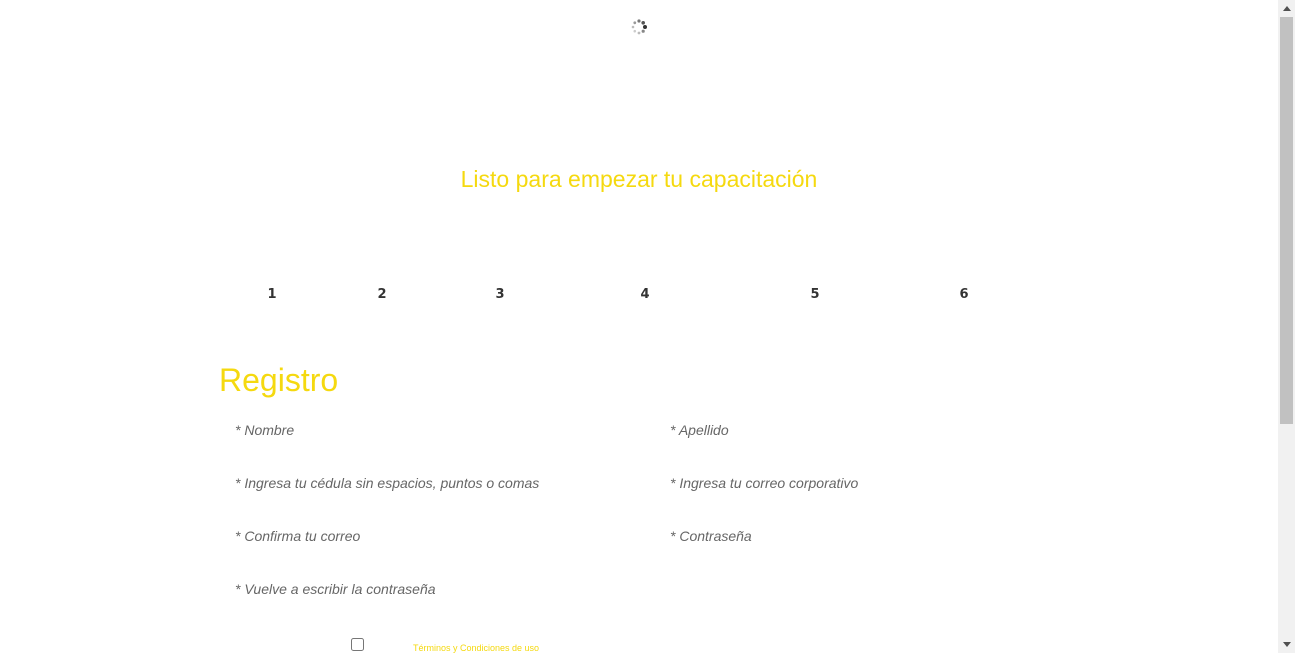 The image size is (1295, 653). I want to click on step-2: 2, so click(382, 294).